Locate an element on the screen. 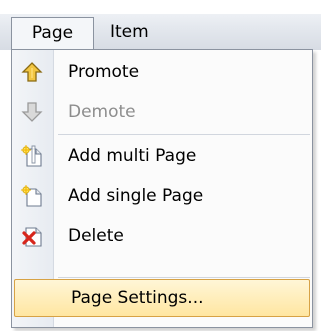  menu-item-label: Add multi Page is located at coordinates (132, 156).